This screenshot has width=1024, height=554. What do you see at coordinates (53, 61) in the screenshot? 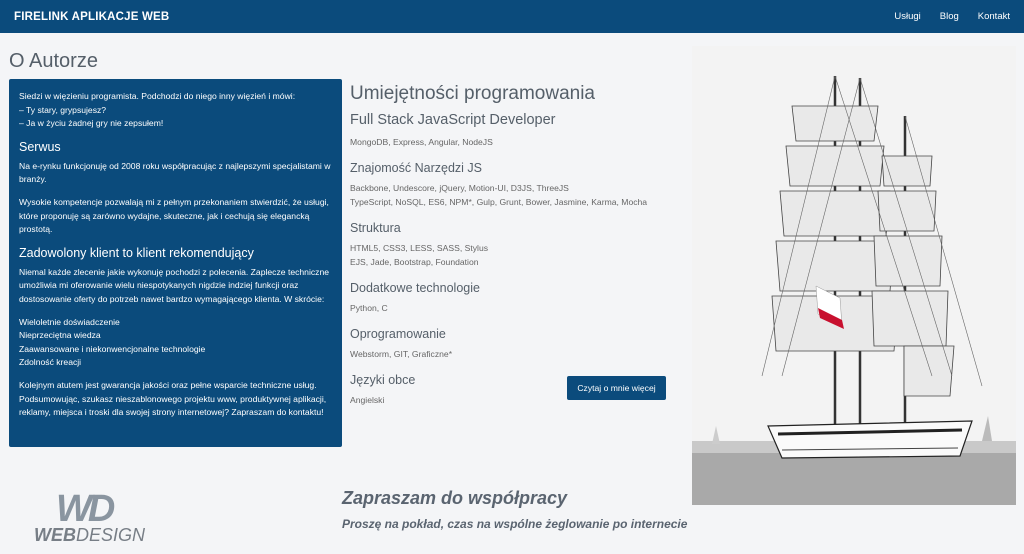
I see `page-title: O Autorze` at bounding box center [53, 61].